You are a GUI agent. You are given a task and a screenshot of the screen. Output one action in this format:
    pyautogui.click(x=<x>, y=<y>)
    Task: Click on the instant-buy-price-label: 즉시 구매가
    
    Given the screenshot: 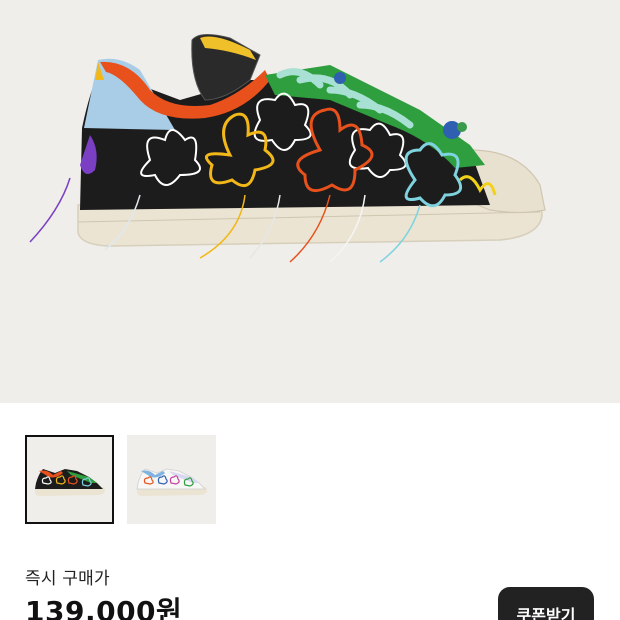 What is the action you would take?
    pyautogui.click(x=67, y=579)
    